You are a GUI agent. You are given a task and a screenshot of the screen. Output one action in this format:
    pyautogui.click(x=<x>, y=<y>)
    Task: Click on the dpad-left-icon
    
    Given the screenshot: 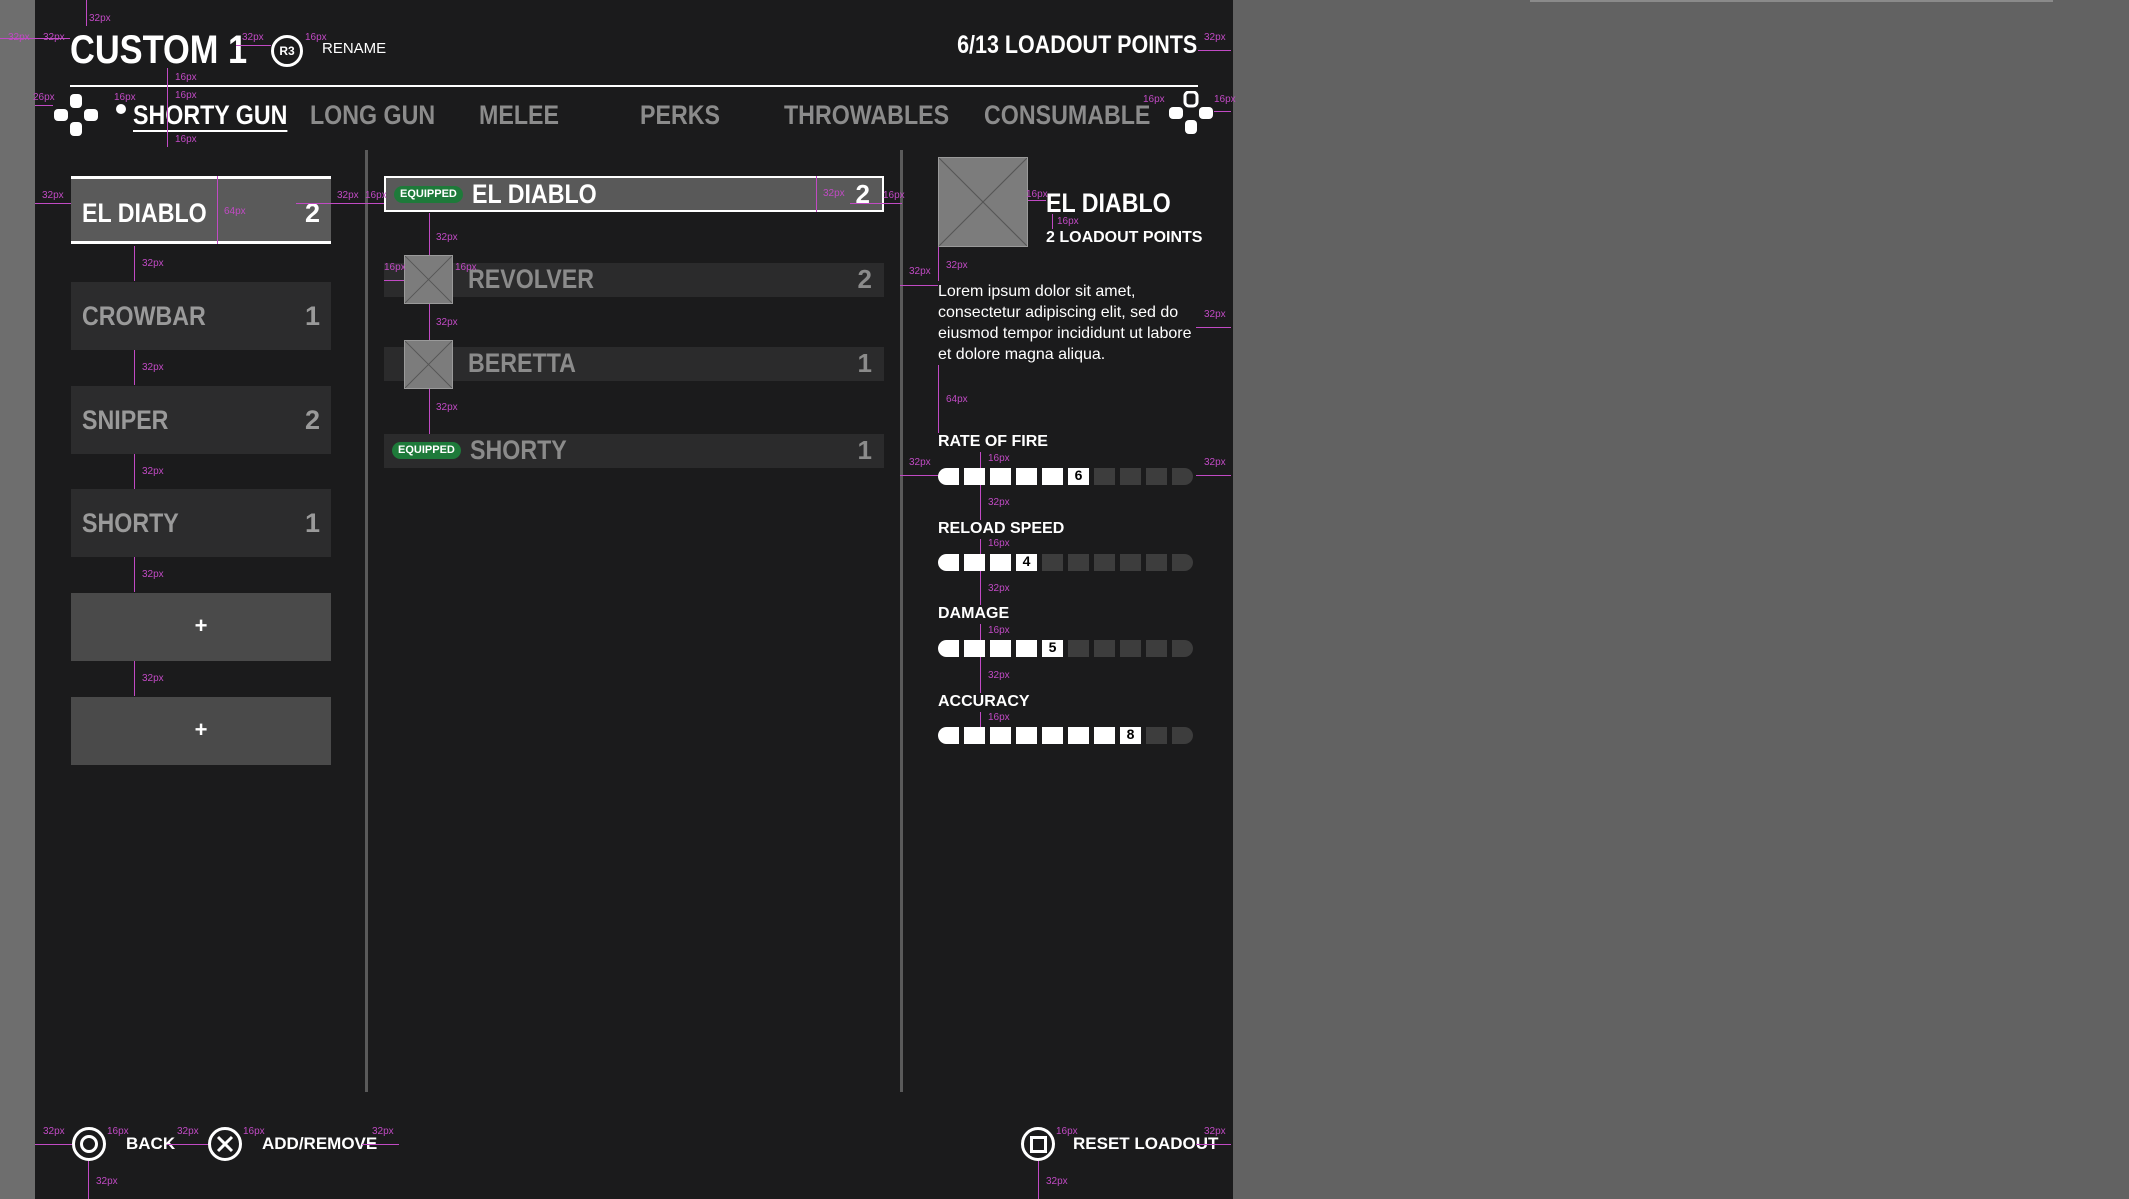 What is the action you would take?
    pyautogui.click(x=76, y=115)
    